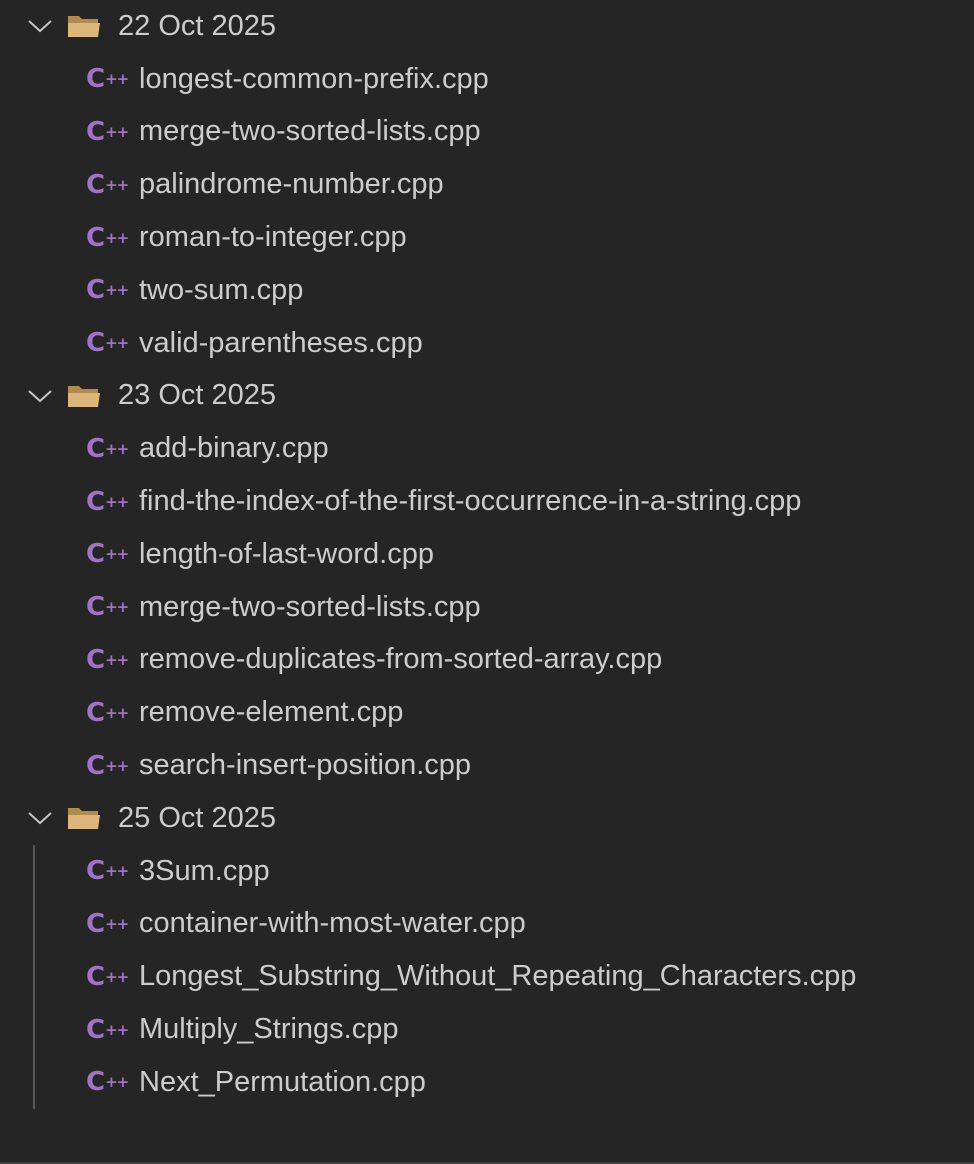 This screenshot has height=1164, width=974. Describe the element at coordinates (234, 448) in the screenshot. I see `file-name: add-binary.cpp` at that location.